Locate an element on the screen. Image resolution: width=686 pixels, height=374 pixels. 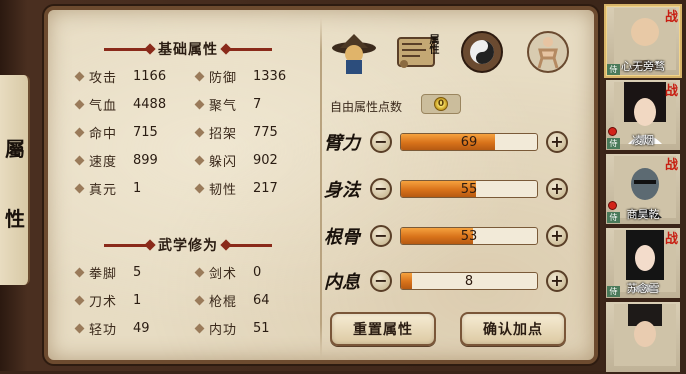
skill-blade: 刀术 1 is located at coordinates (107, 300).